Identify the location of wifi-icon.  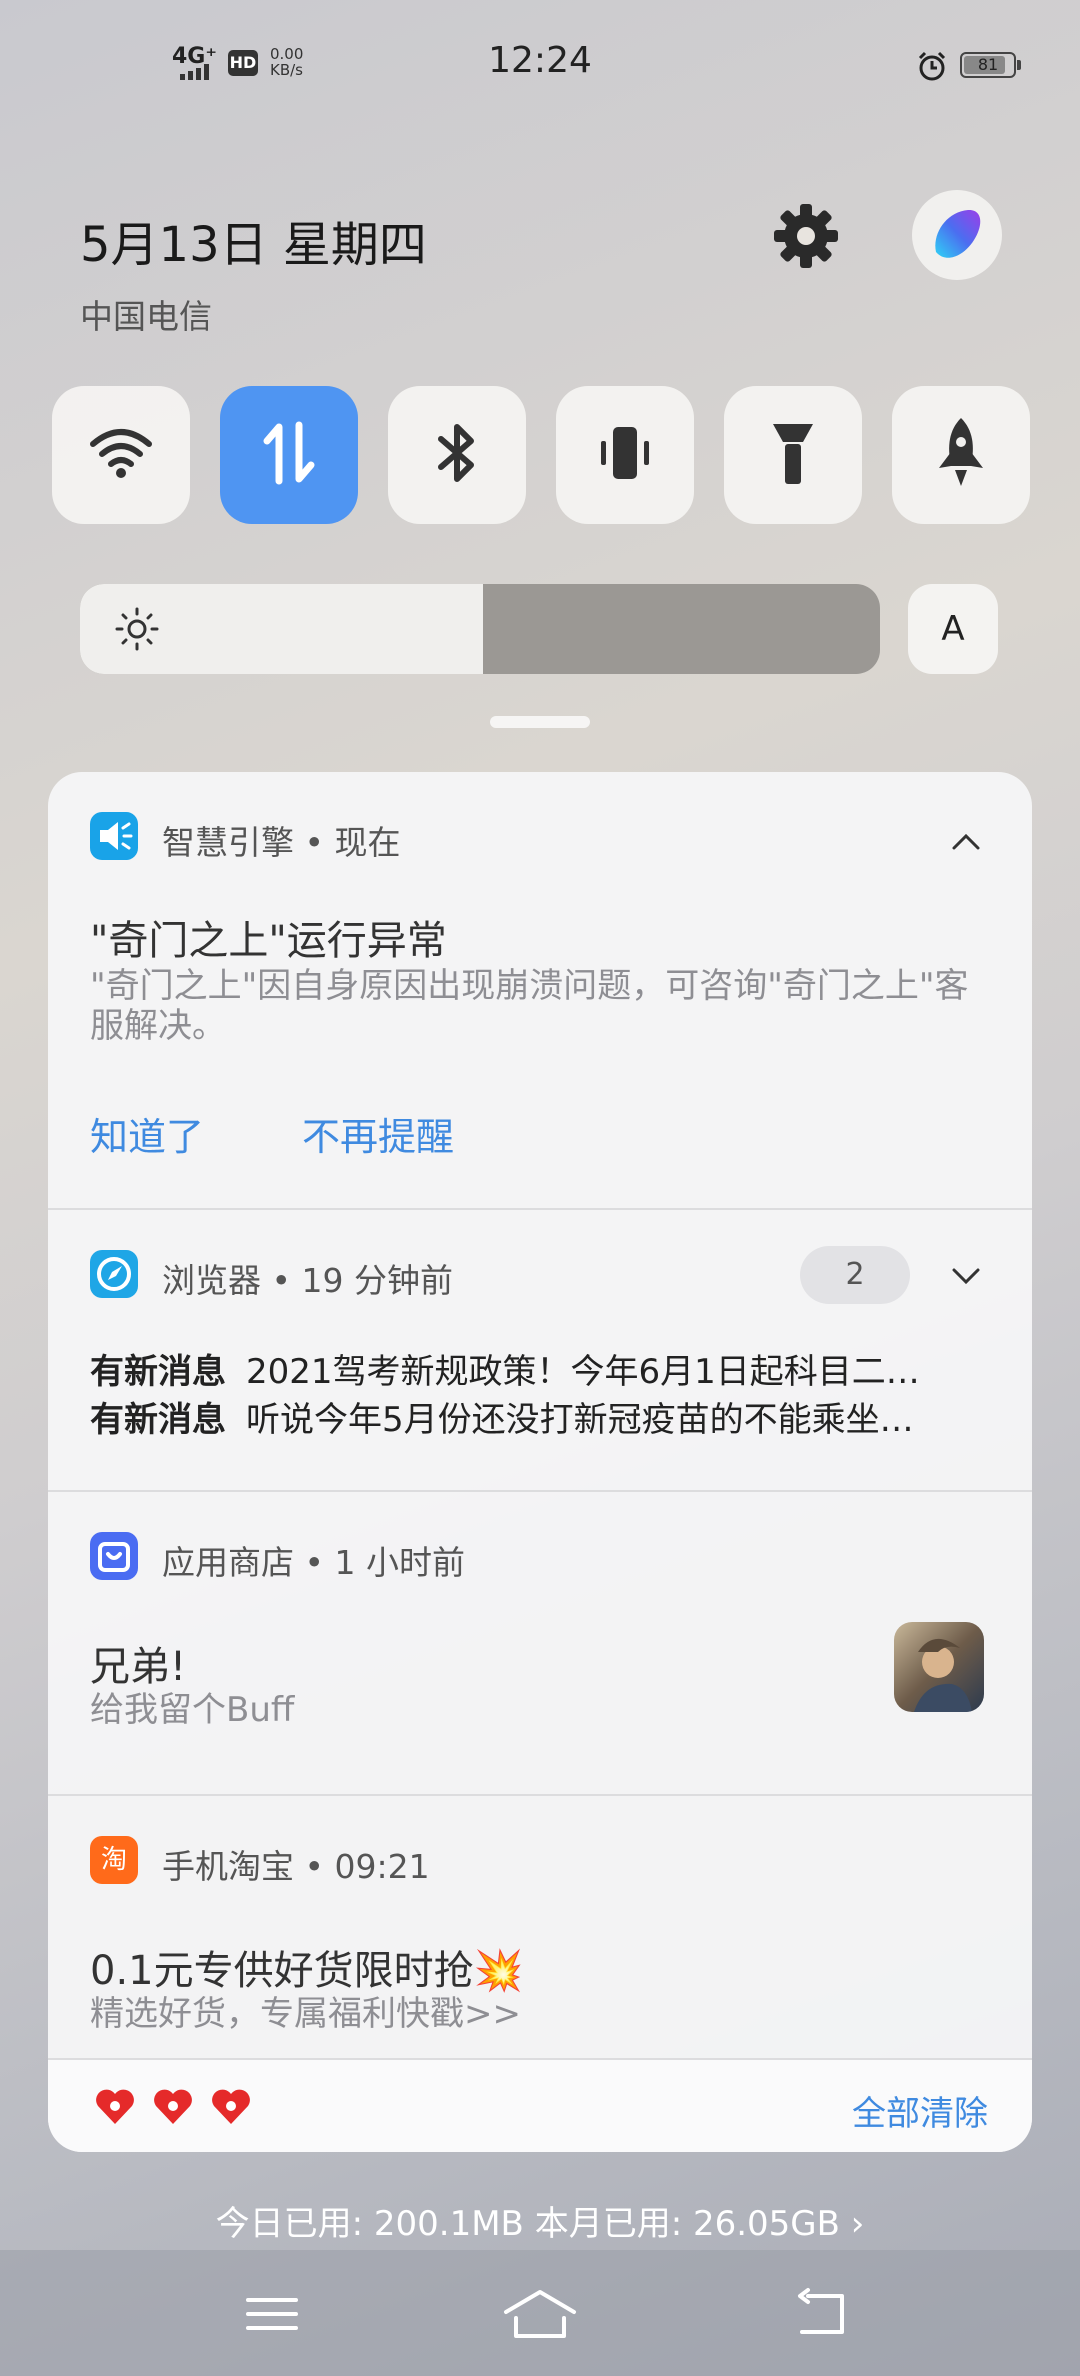
(121, 455).